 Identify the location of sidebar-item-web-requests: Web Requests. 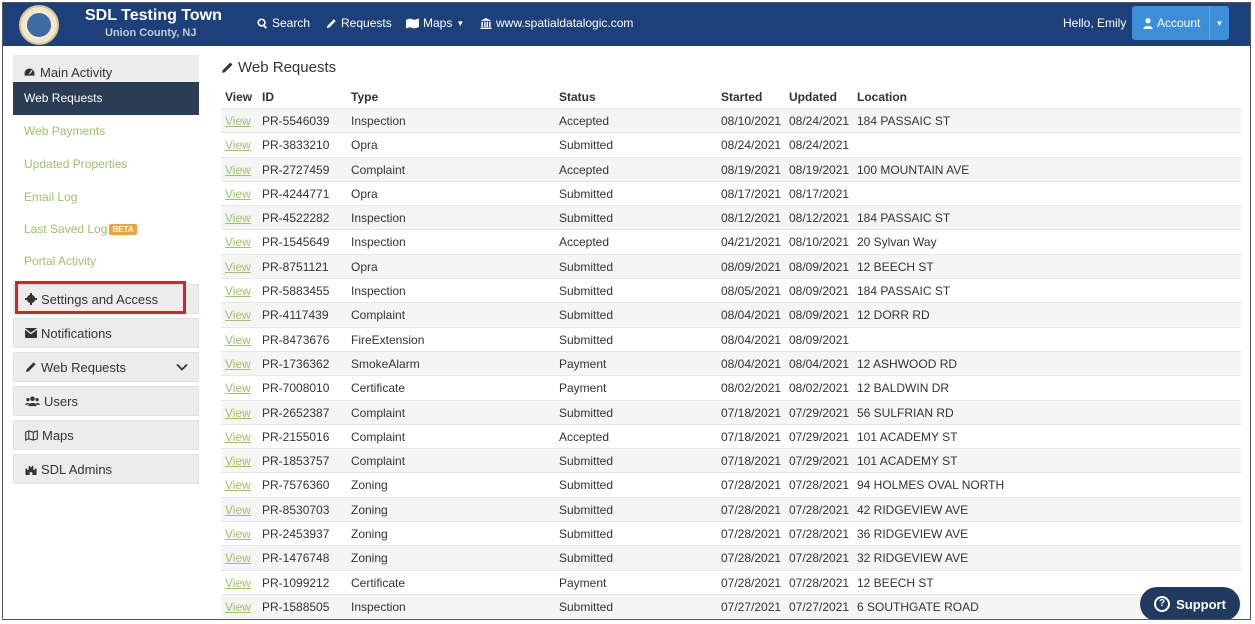
(106, 98).